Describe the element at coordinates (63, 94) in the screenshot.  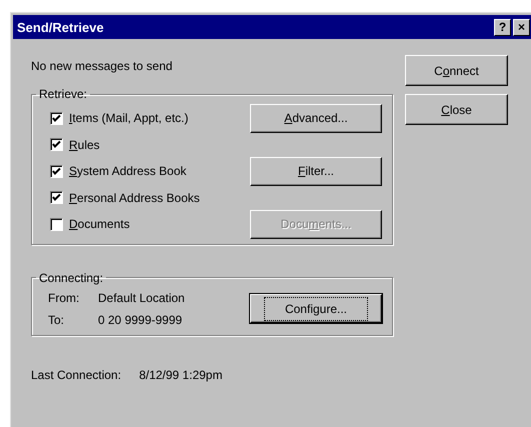
I see `group-label: Retrieve:` at that location.